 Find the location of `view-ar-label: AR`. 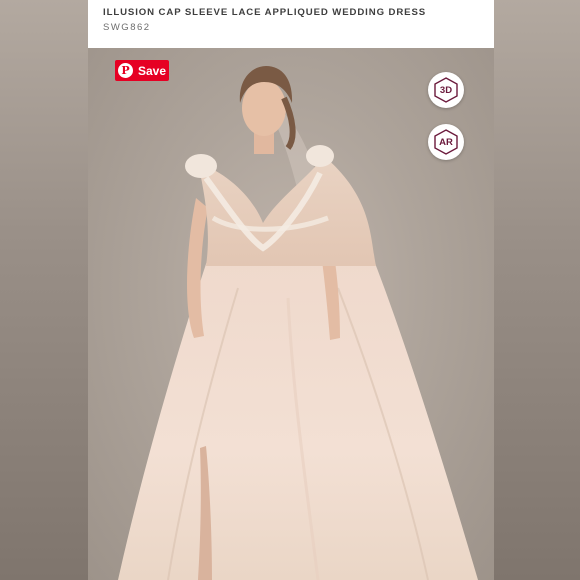

view-ar-label: AR is located at coordinates (446, 142).